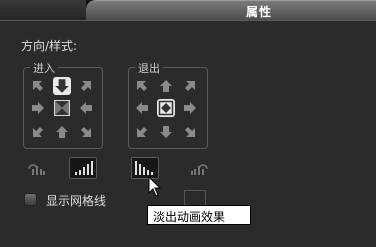 The width and height of the screenshot is (376, 247). What do you see at coordinates (76, 201) in the screenshot?
I see `show-grid-label: 显示网格线` at bounding box center [76, 201].